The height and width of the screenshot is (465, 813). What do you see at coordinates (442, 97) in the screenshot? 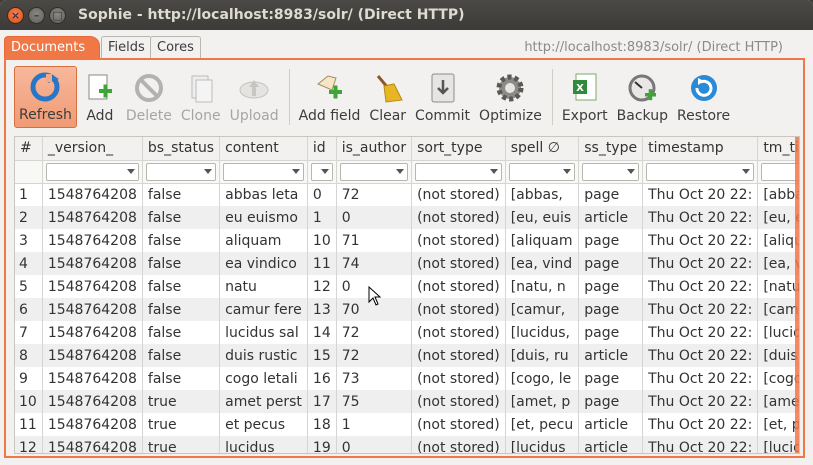
I see `commit-button: Commit` at bounding box center [442, 97].